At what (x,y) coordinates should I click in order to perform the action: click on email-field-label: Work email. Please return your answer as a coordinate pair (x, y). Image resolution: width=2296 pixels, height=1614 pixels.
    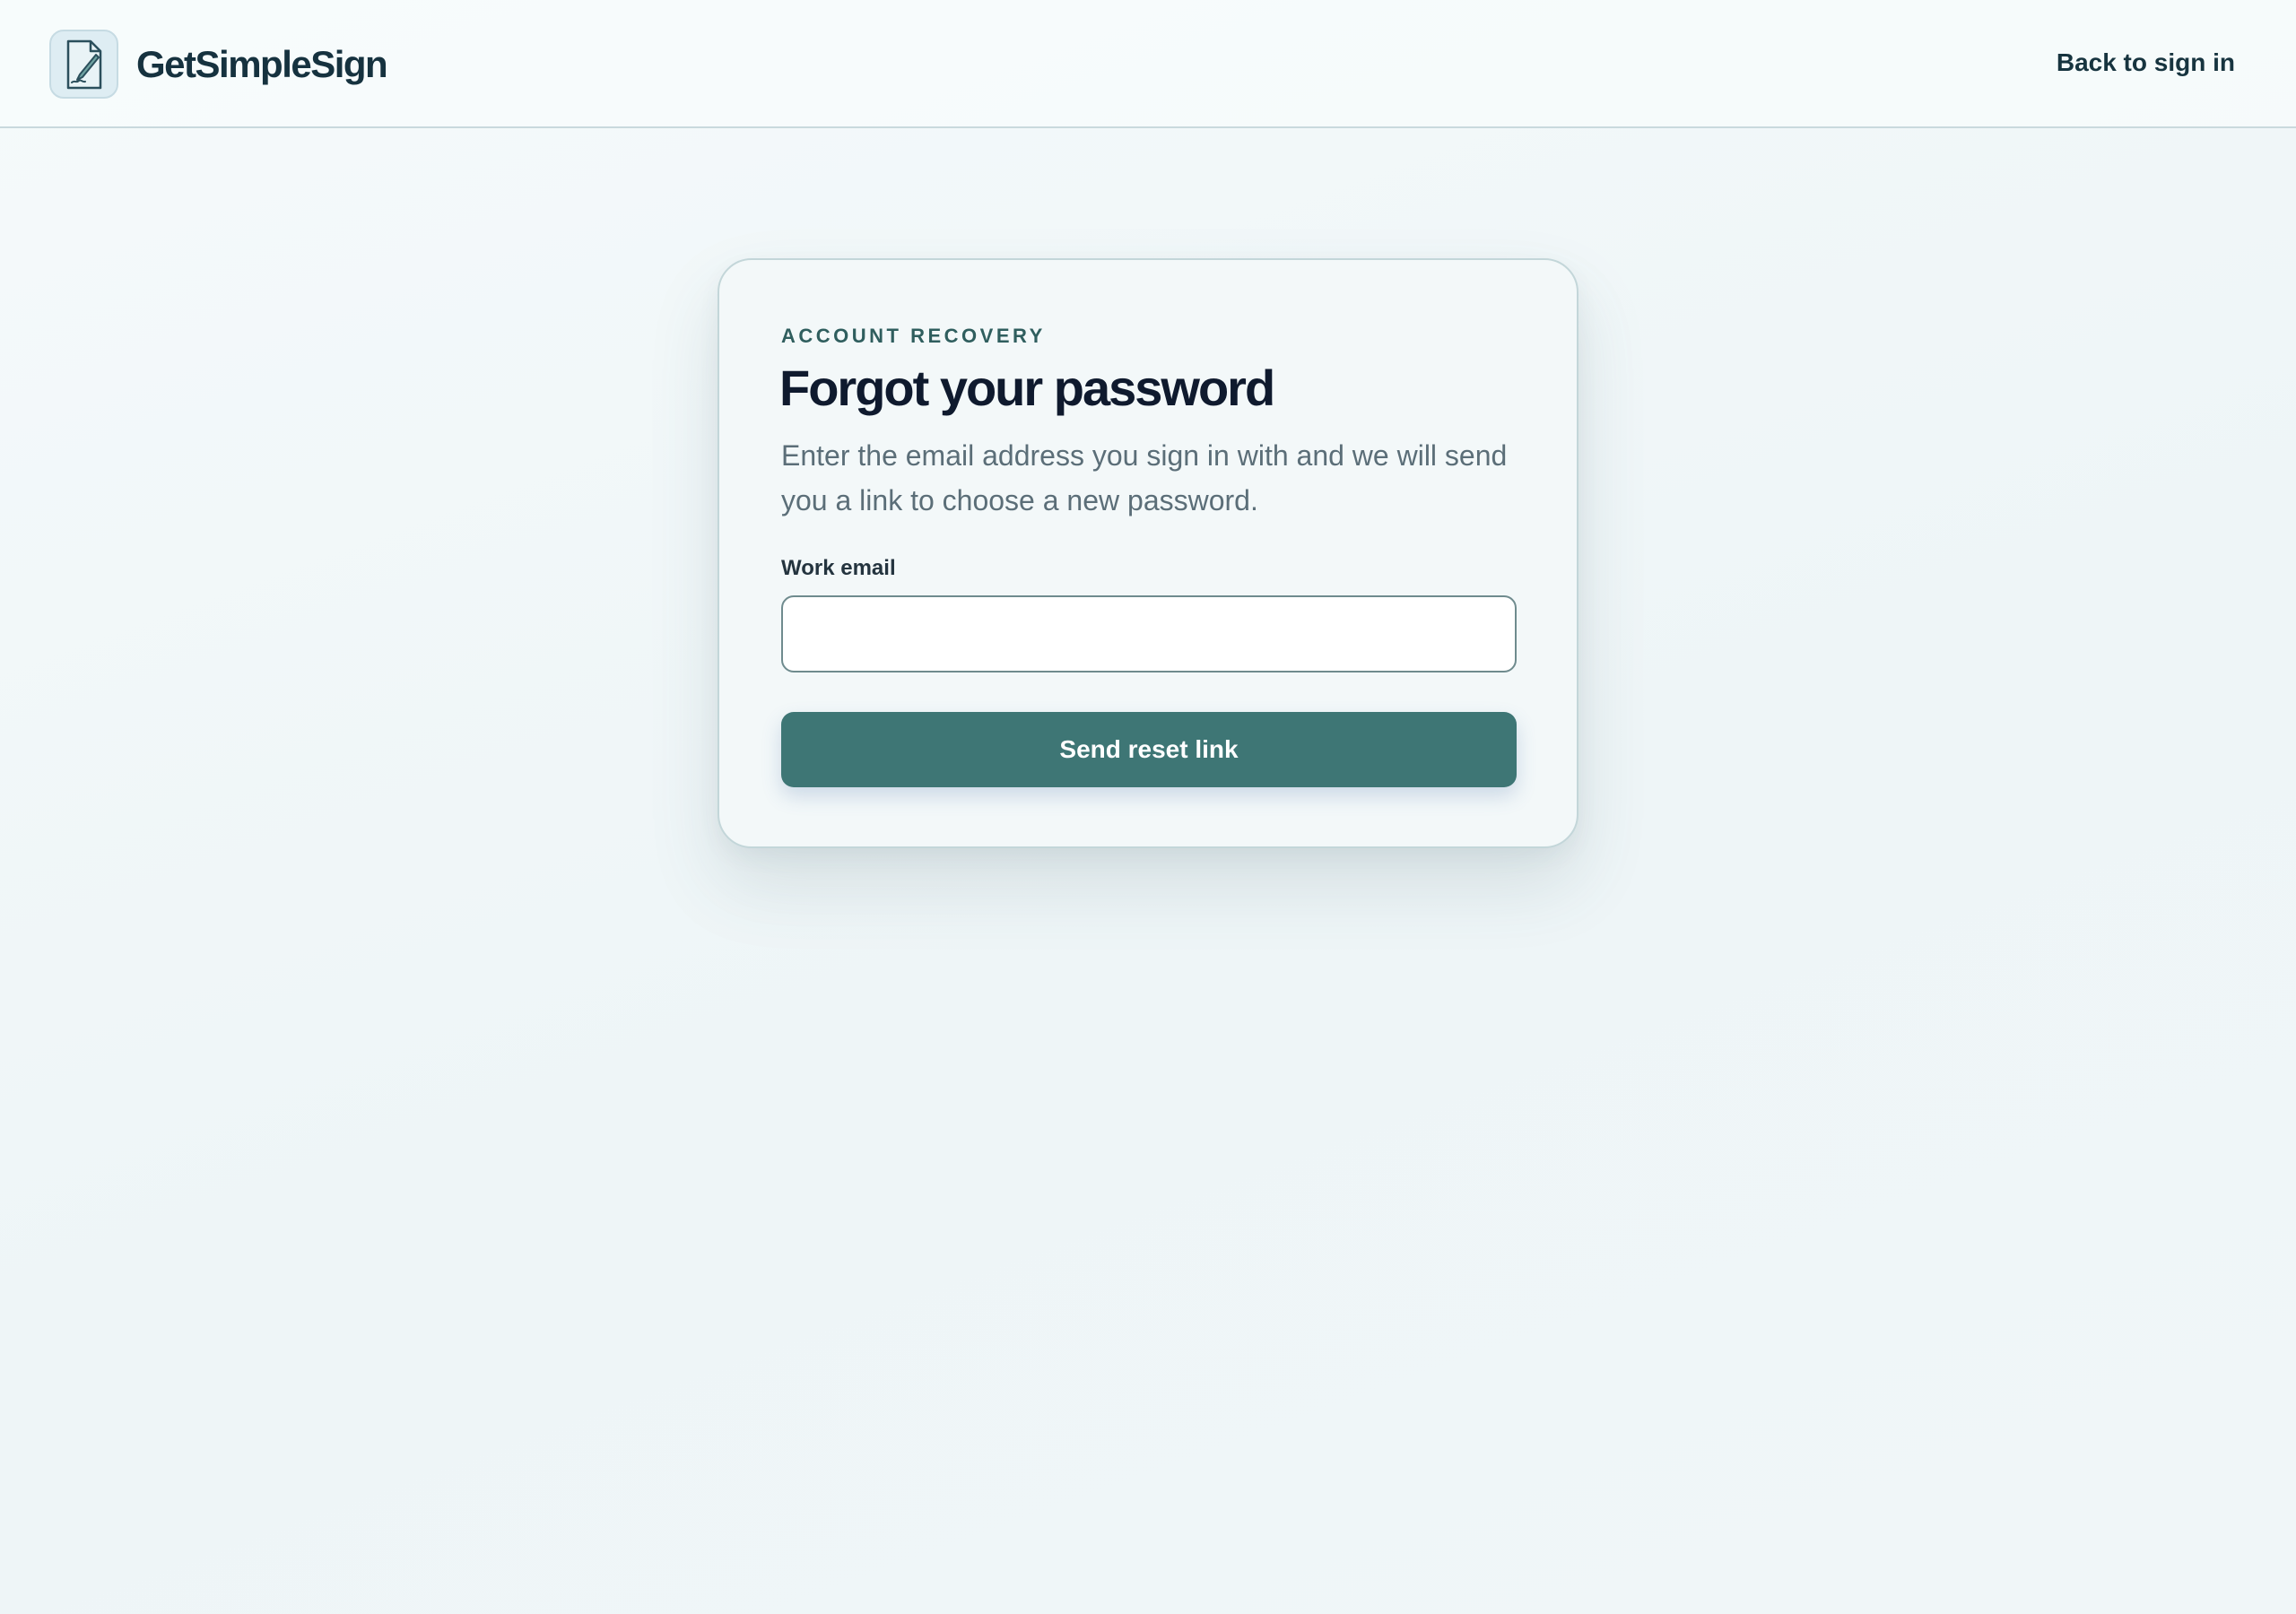
    Looking at the image, I should click on (838, 568).